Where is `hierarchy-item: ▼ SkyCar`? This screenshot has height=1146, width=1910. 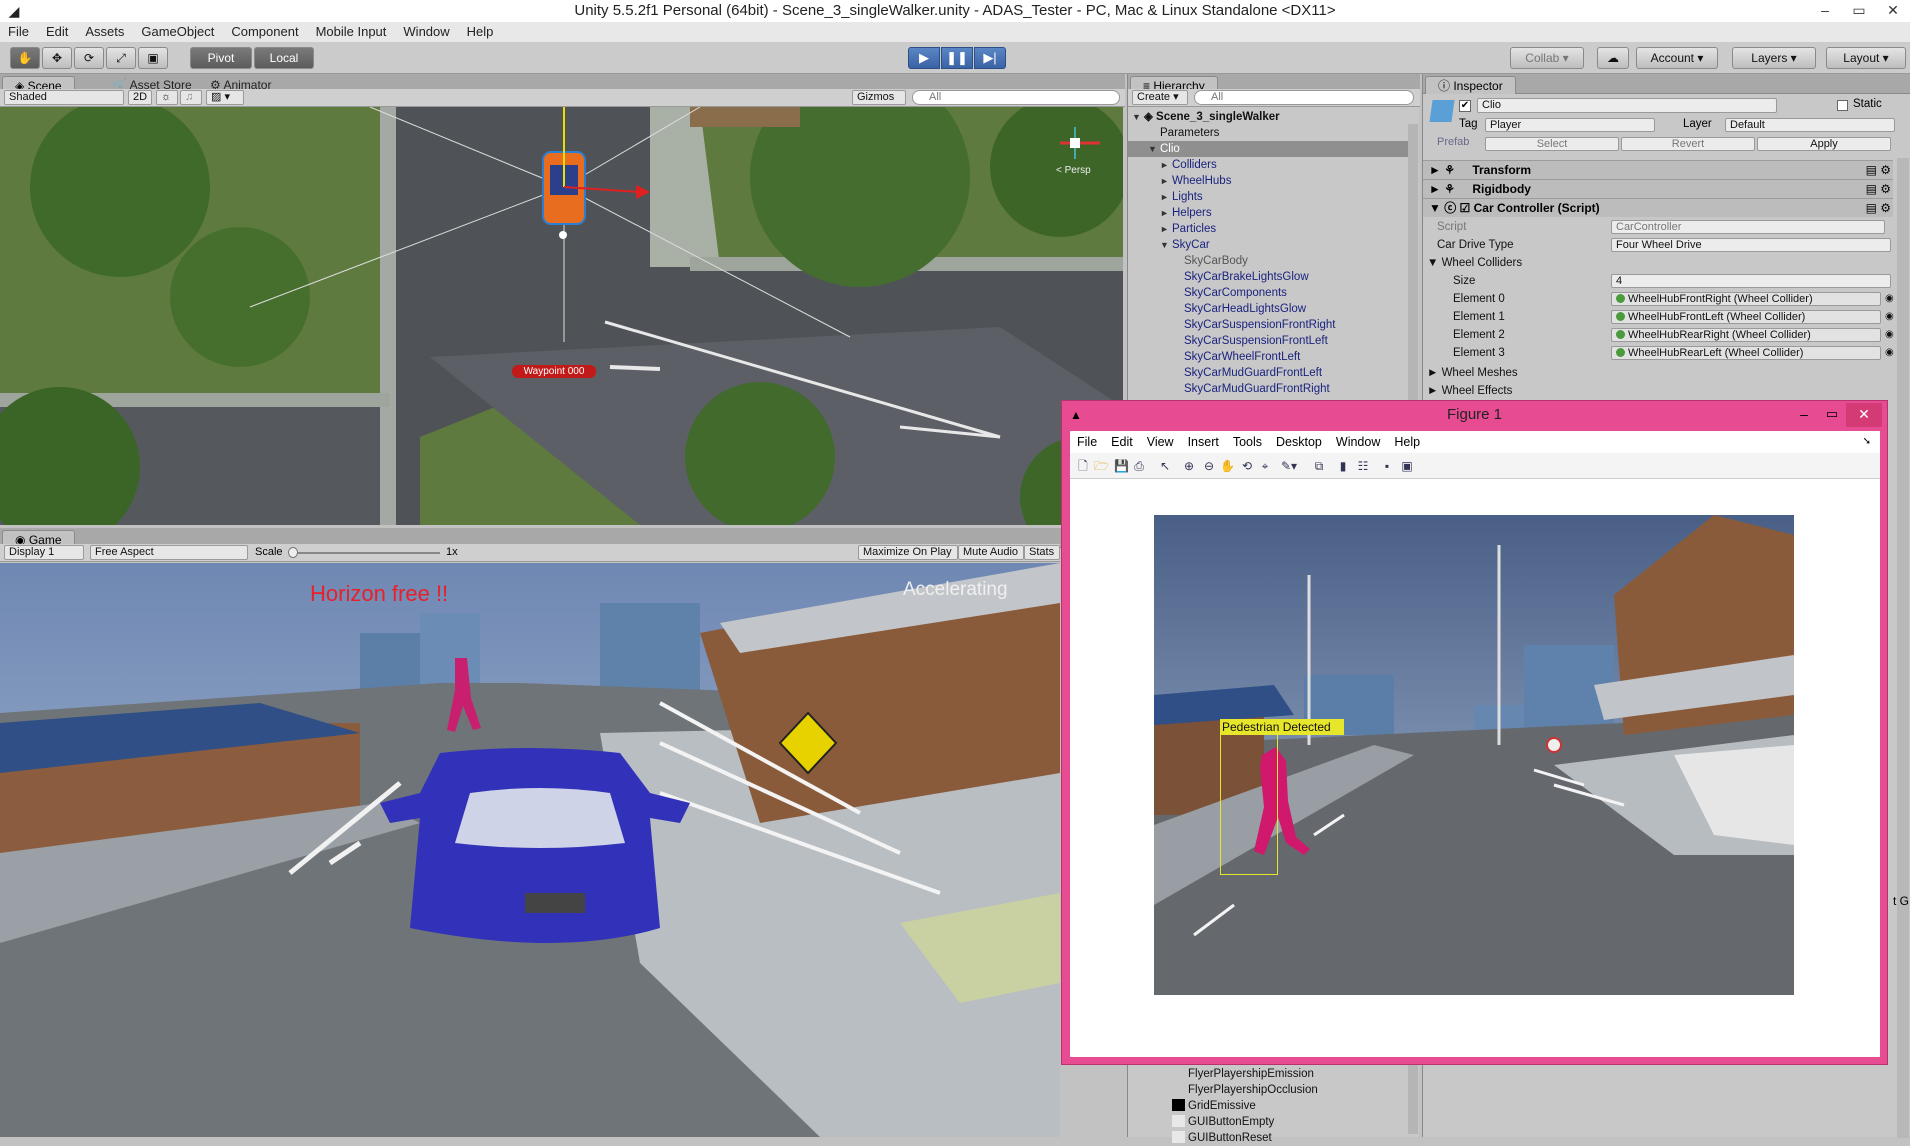 hierarchy-item: ▼ SkyCar is located at coordinates (1169, 245).